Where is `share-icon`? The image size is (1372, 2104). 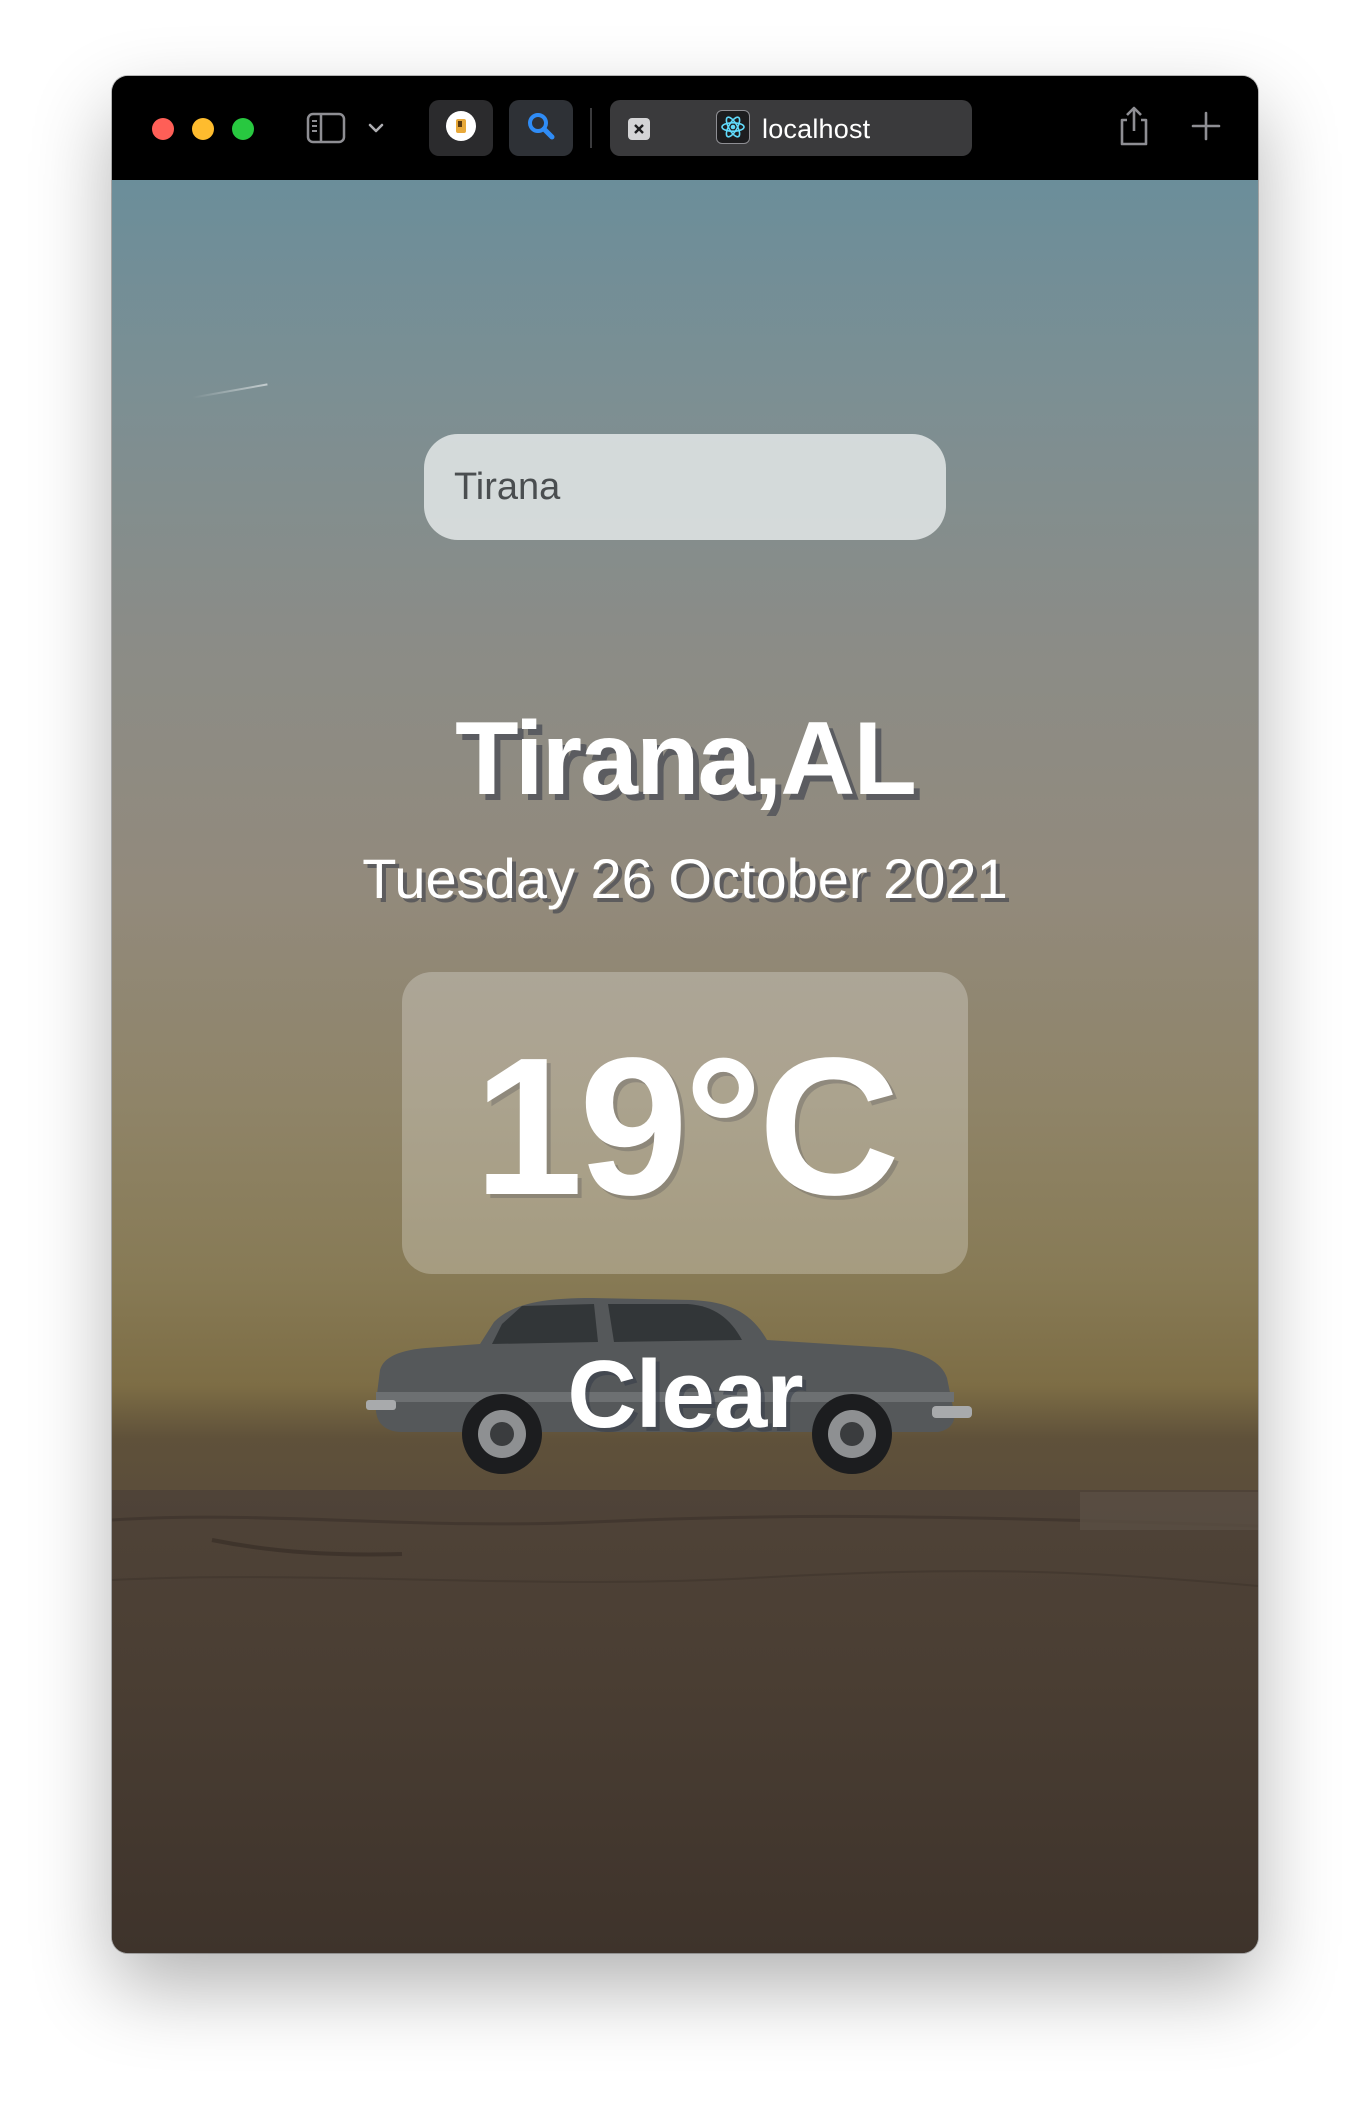 share-icon is located at coordinates (1134, 126).